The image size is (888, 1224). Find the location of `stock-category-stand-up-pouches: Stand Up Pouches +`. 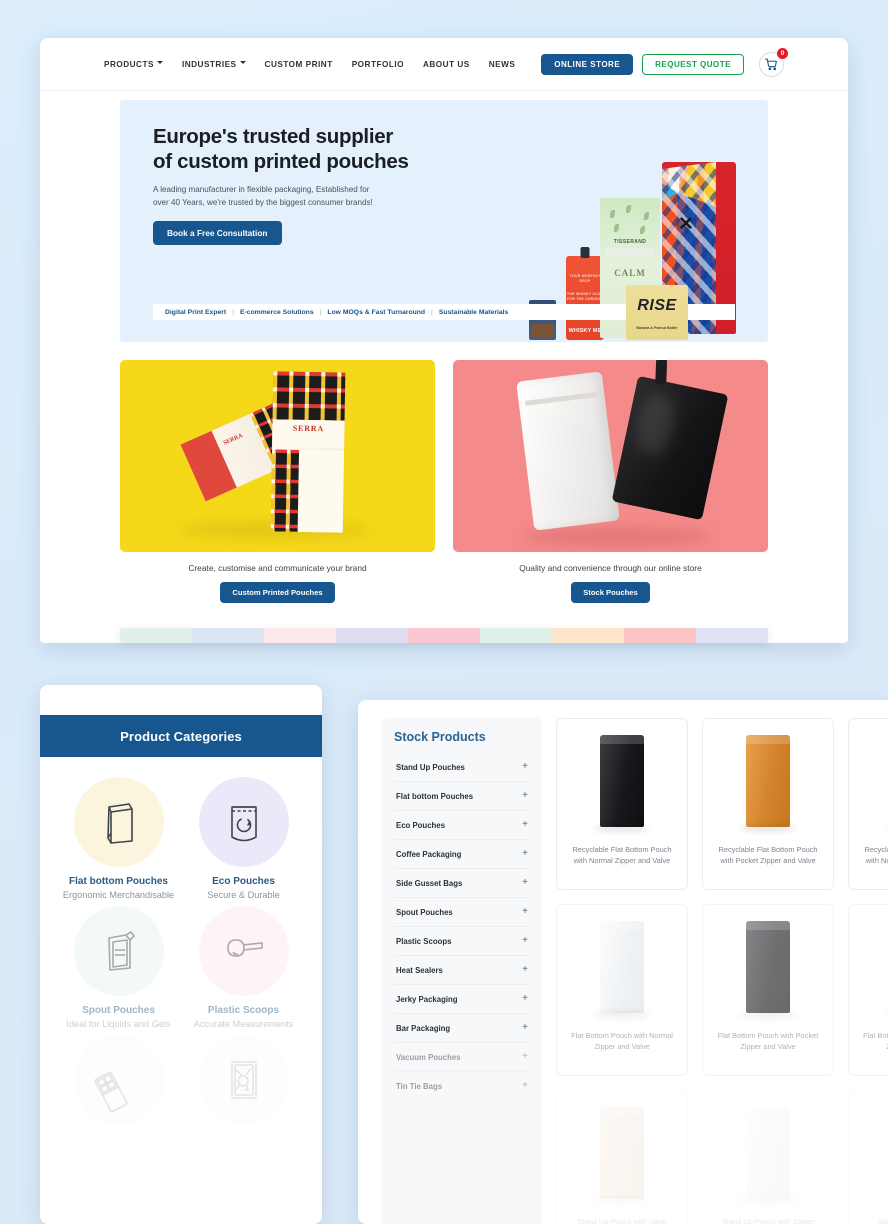

stock-category-stand-up-pouches: Stand Up Pouches + is located at coordinates (462, 767).